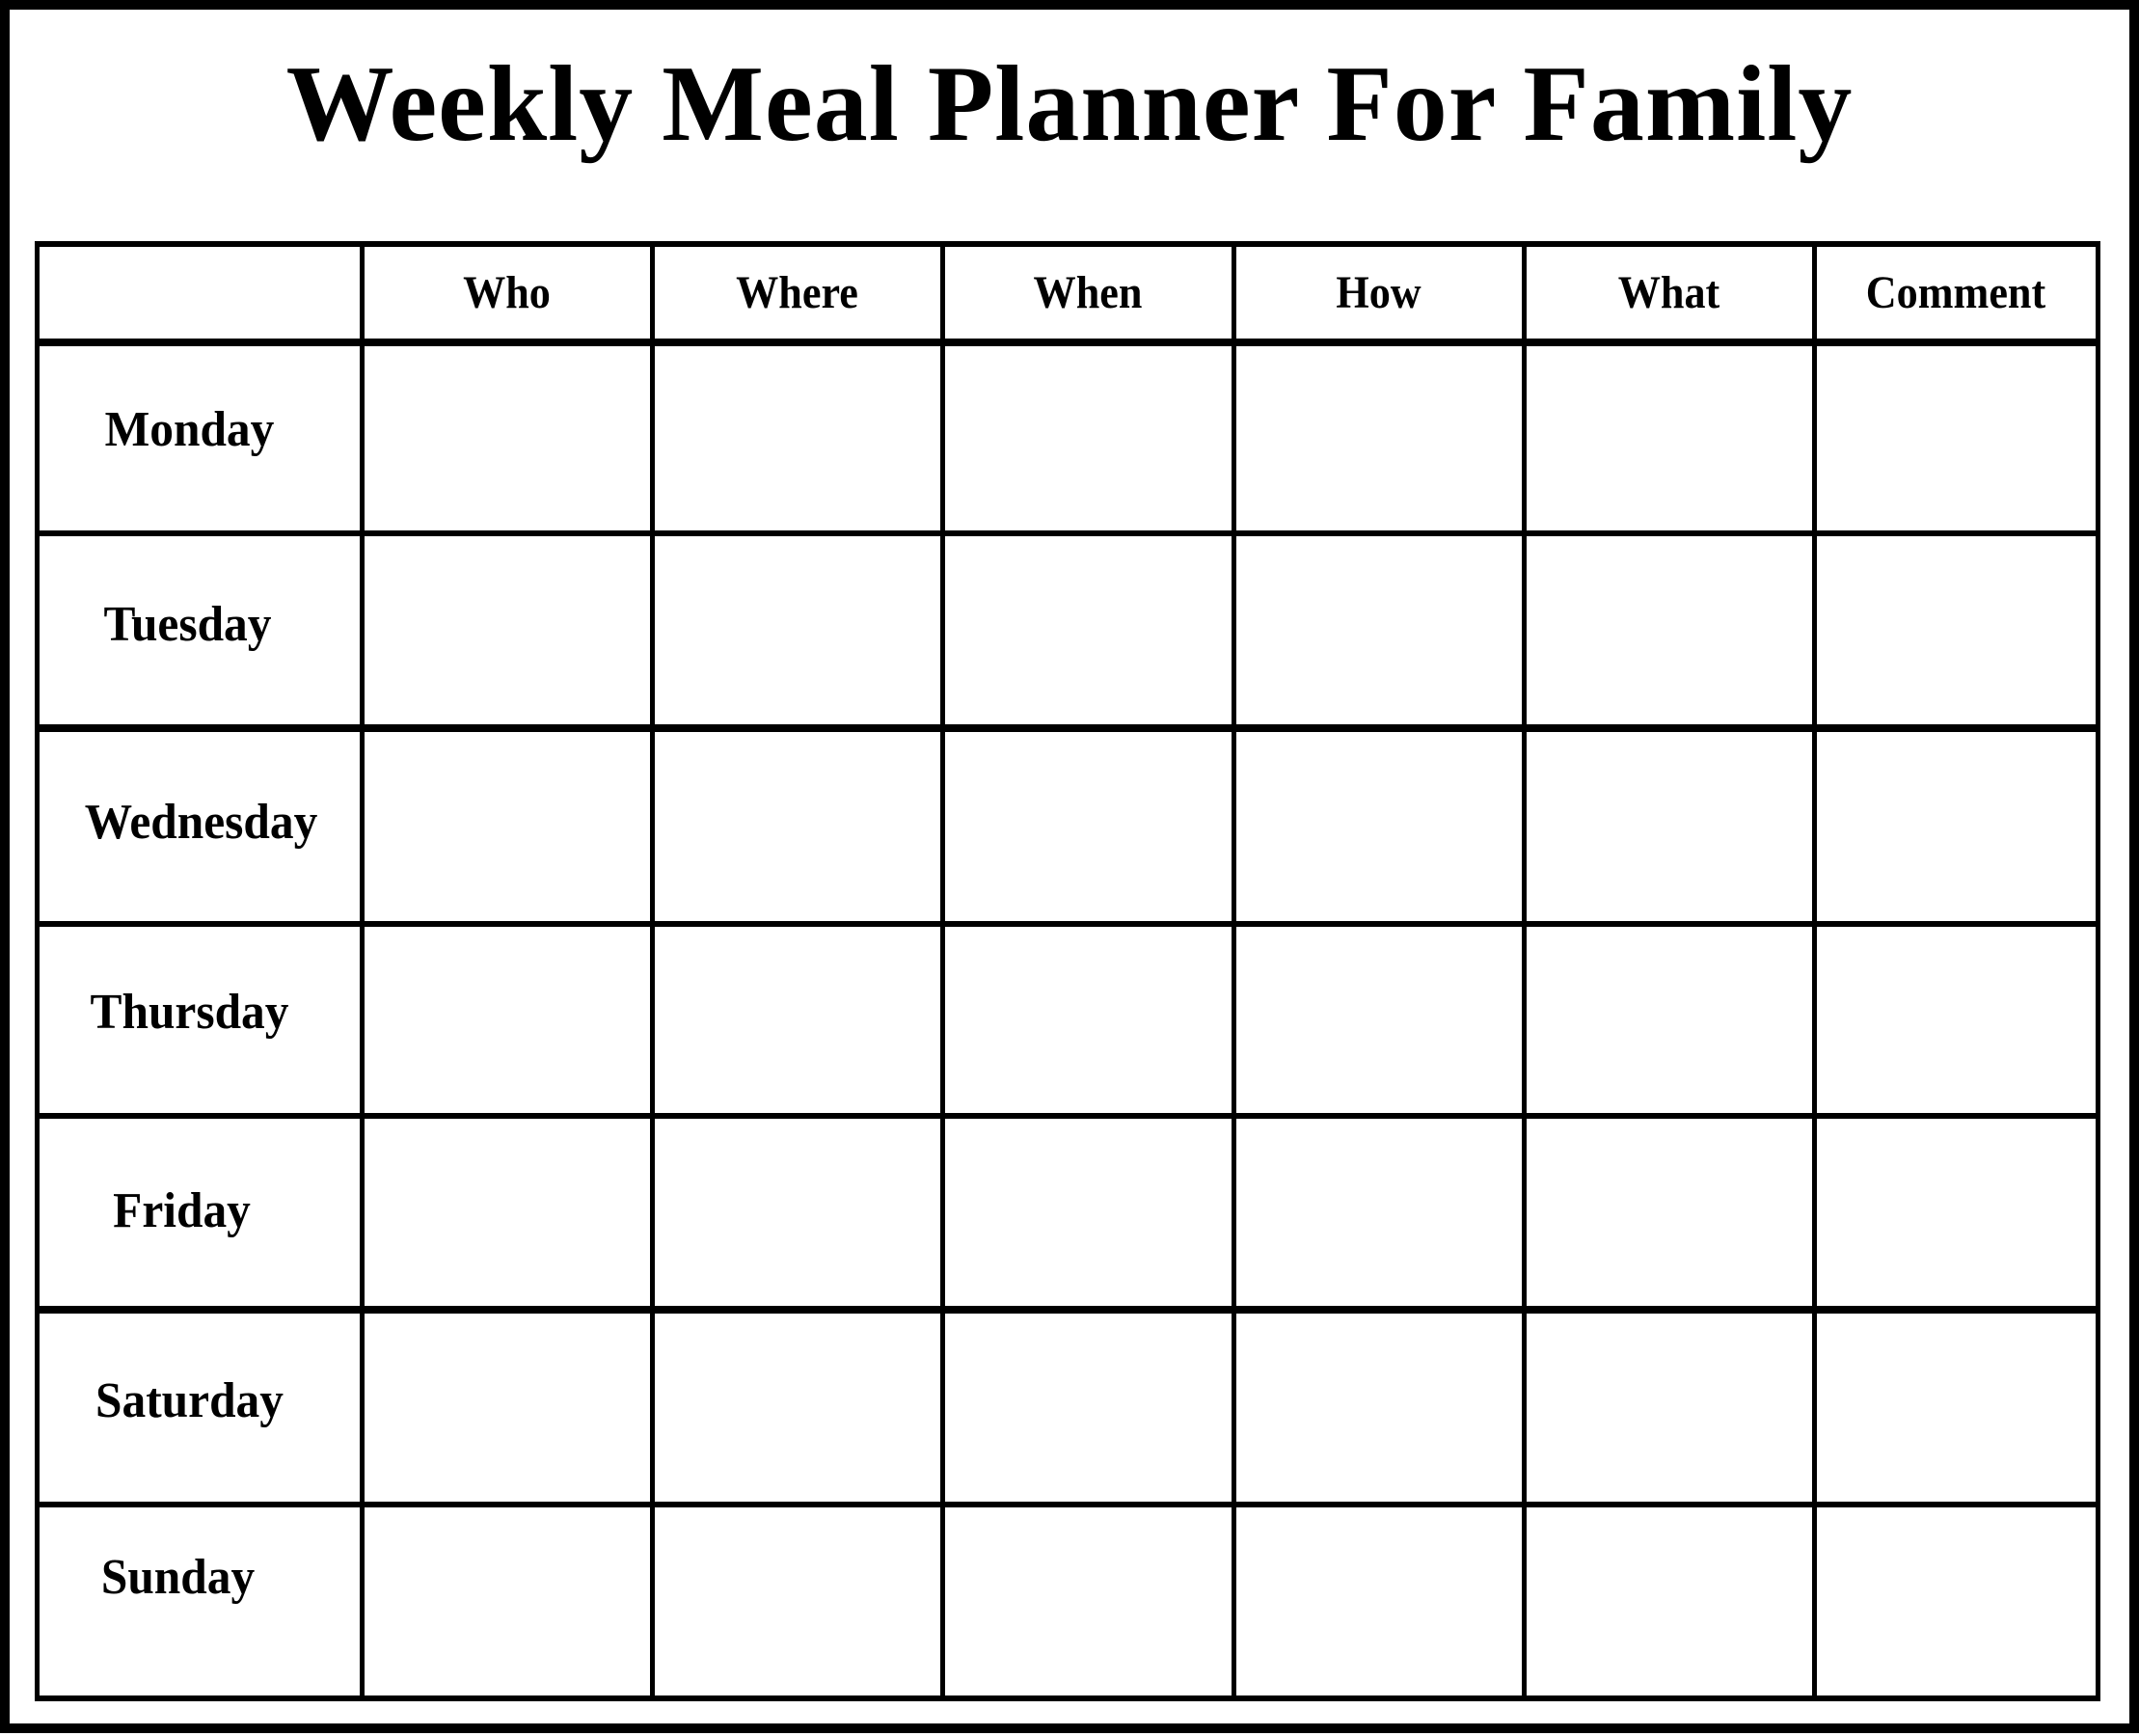  What do you see at coordinates (1956, 438) in the screenshot?
I see `cell-monday-comment` at bounding box center [1956, 438].